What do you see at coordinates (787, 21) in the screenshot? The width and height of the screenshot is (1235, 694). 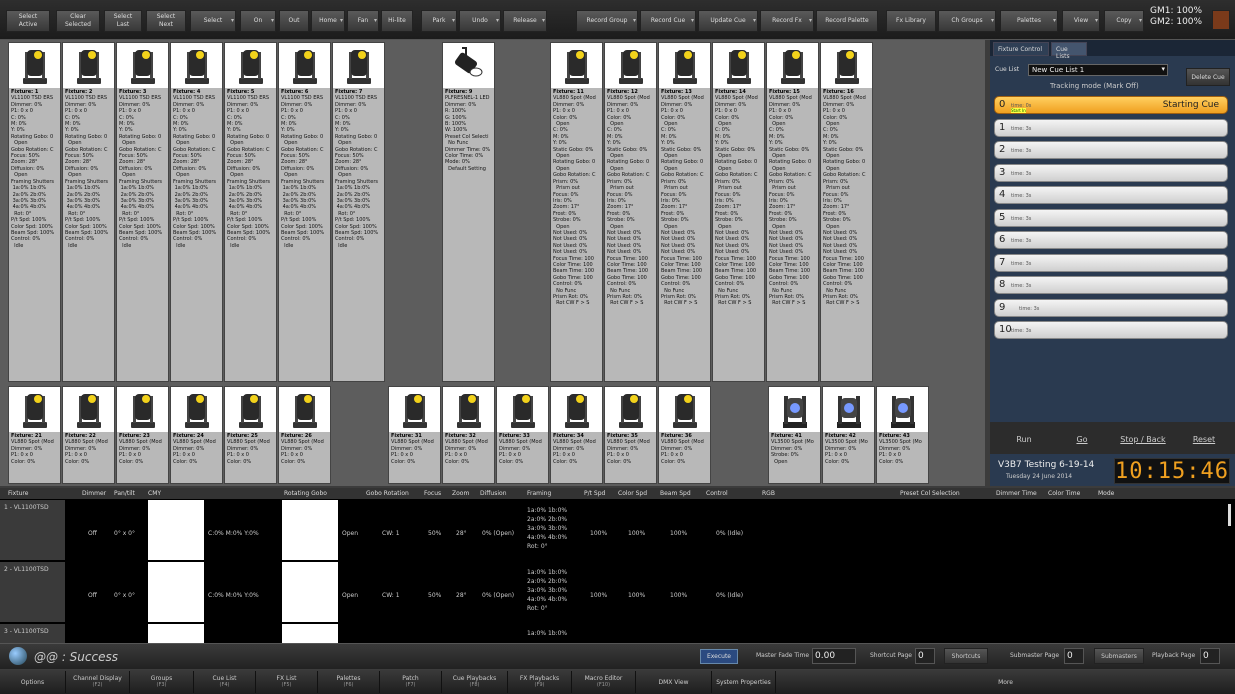 I see `record-fx-button: Record Fx ▾` at bounding box center [787, 21].